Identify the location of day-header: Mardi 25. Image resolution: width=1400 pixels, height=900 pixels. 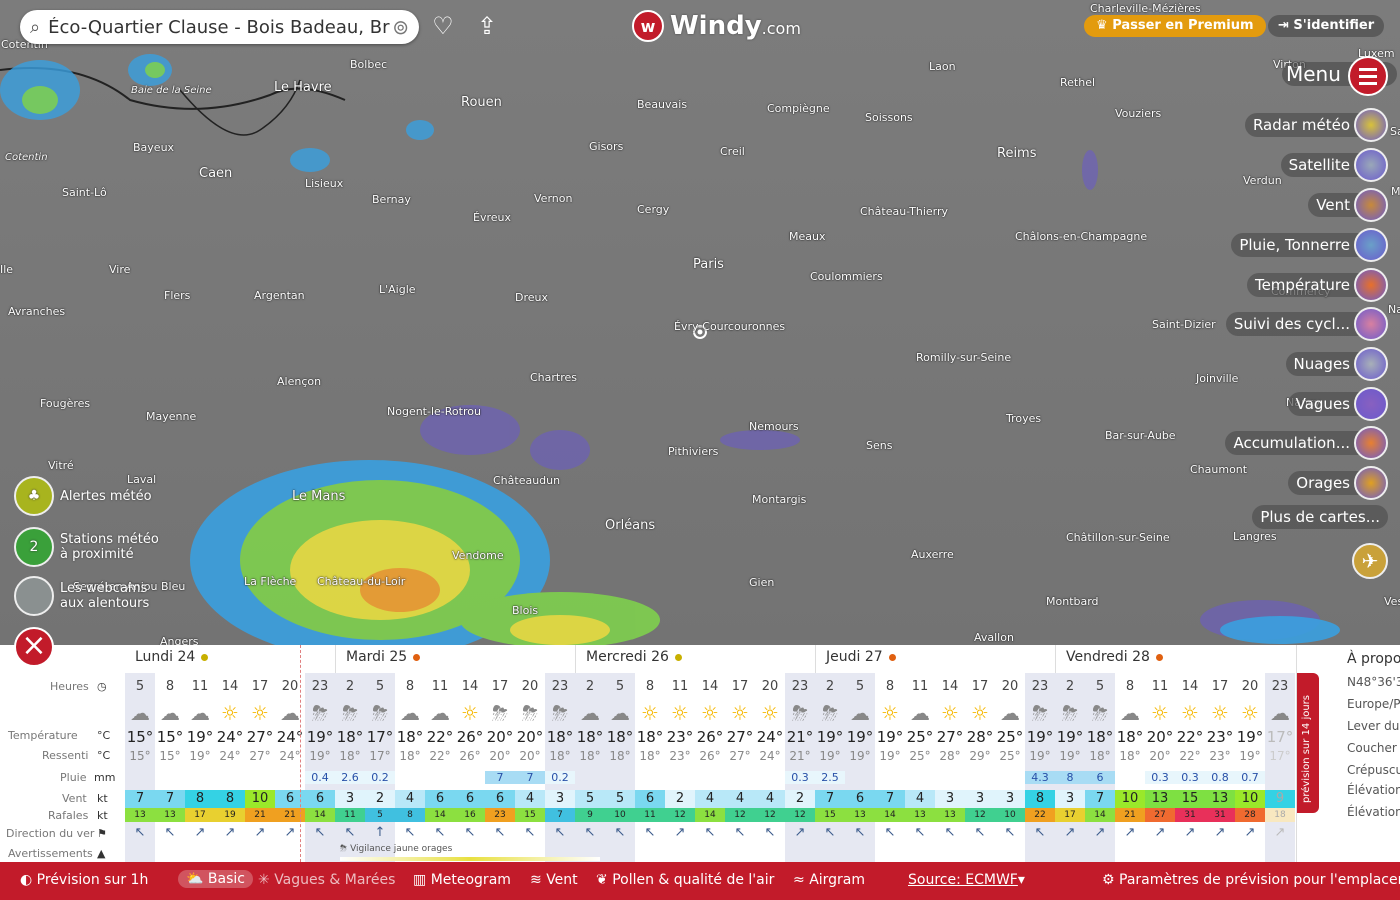
(383, 657).